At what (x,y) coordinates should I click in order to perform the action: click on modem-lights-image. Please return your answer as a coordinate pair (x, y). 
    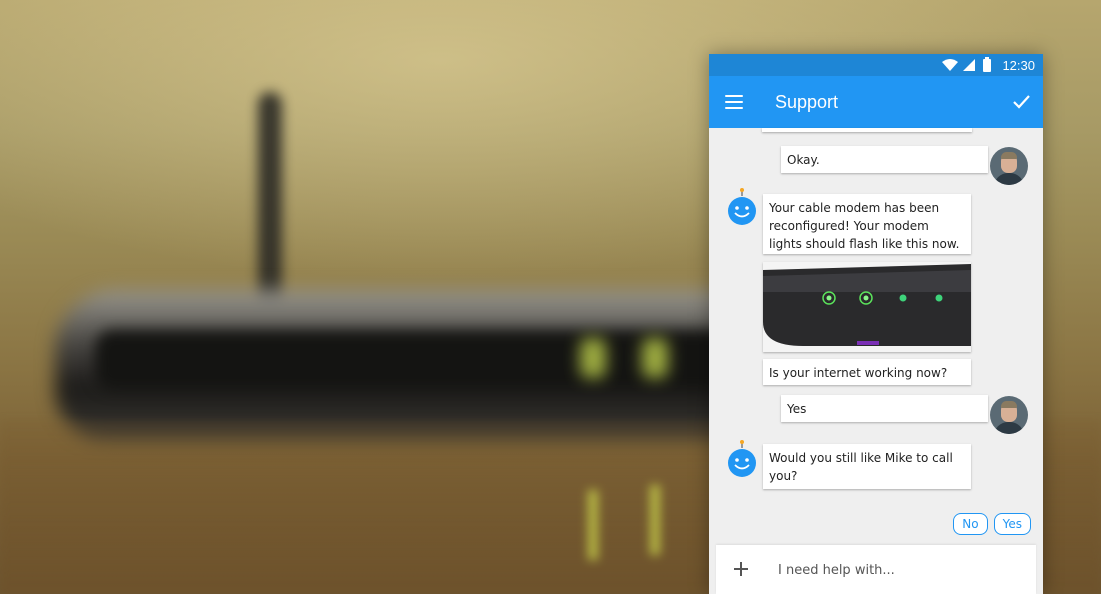
    Looking at the image, I should click on (867, 307).